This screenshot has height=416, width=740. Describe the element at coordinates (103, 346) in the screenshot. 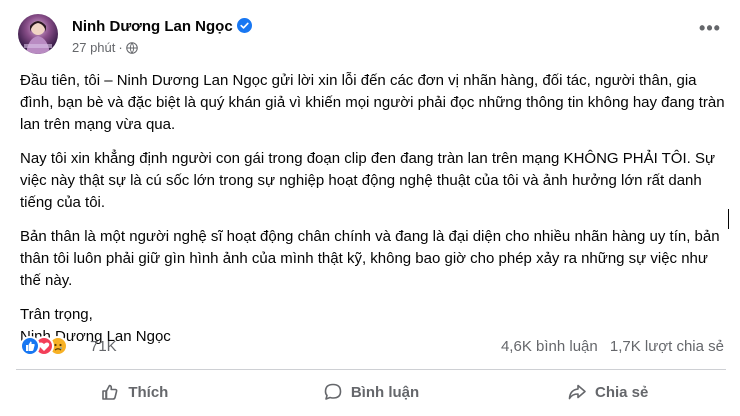

I see `reaction-count: 71K` at that location.